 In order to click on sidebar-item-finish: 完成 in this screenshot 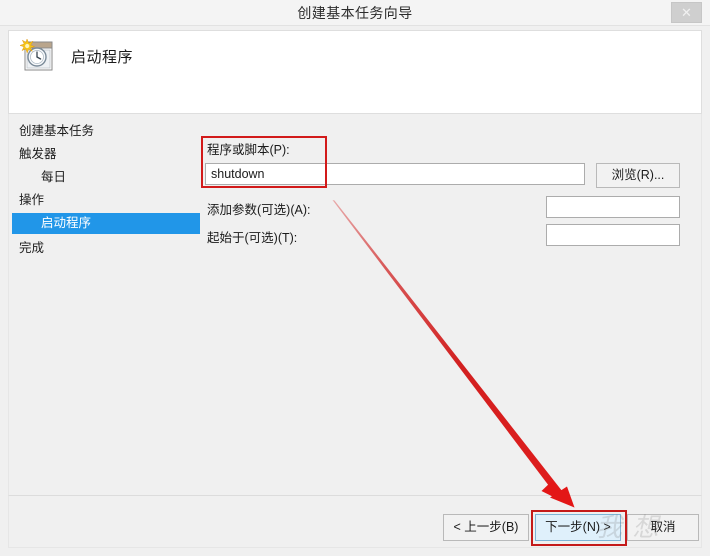, I will do `click(105, 248)`.